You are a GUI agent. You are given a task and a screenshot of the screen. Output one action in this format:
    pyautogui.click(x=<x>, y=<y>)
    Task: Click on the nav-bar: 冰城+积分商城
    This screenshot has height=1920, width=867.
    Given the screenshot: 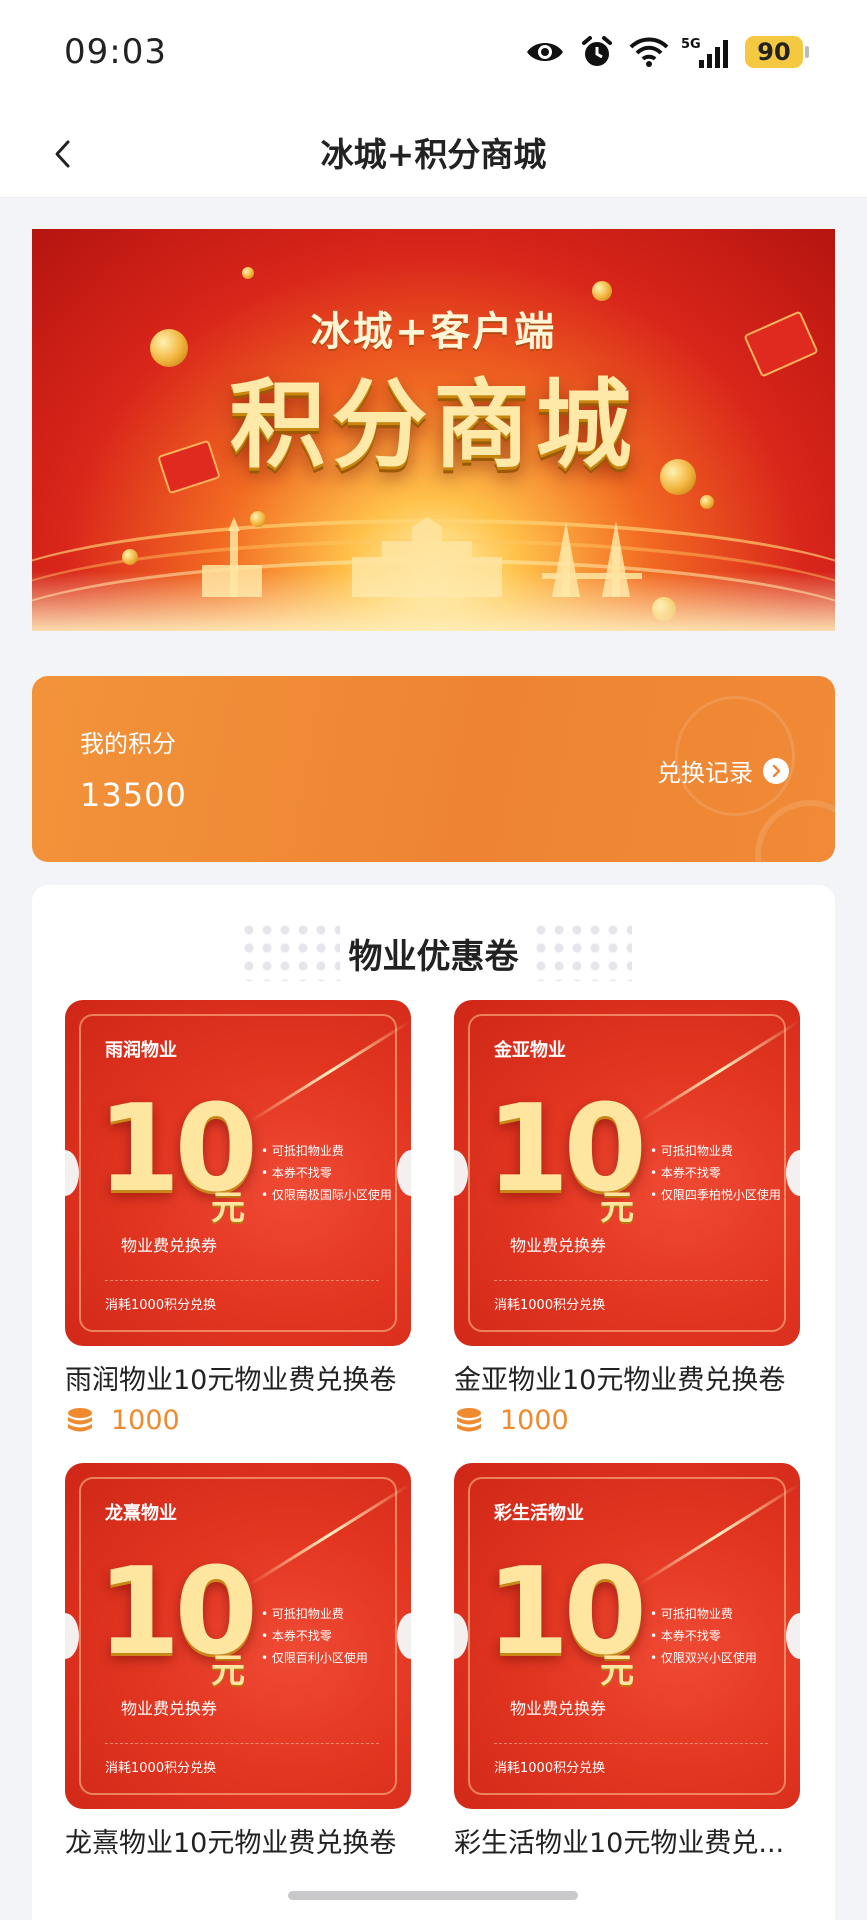 What is the action you would take?
    pyautogui.click(x=433, y=154)
    